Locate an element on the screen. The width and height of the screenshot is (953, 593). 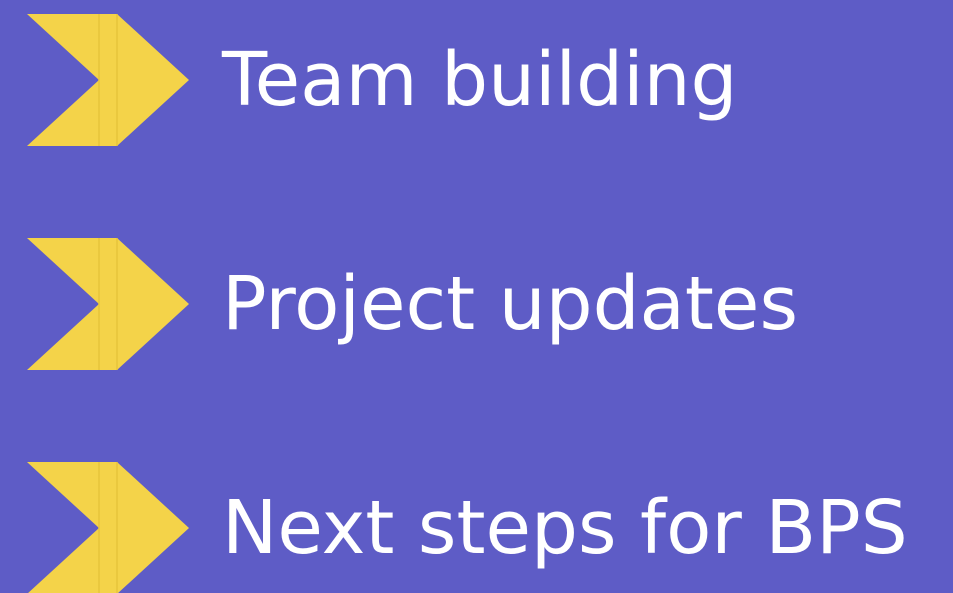
agenda-item-label: Team building is located at coordinates (480, 80).